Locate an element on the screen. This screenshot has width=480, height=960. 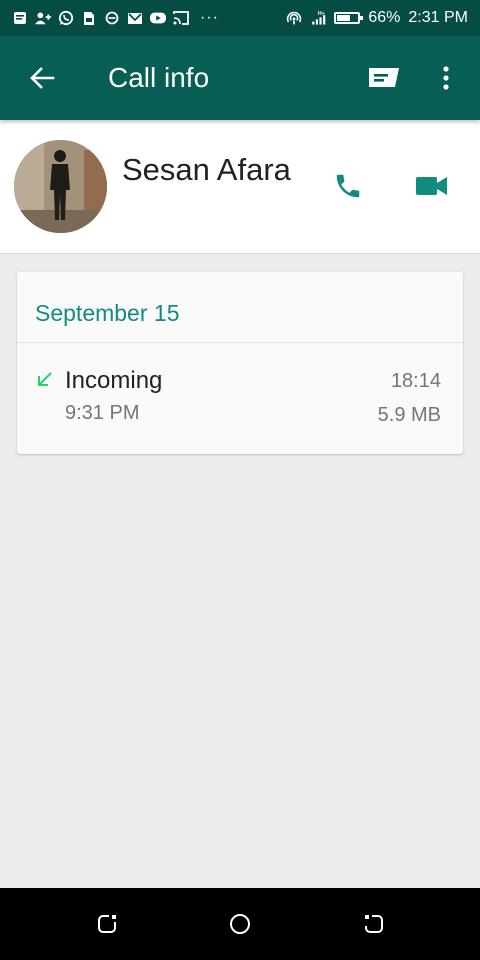
video-call-button is located at coordinates (432, 186).